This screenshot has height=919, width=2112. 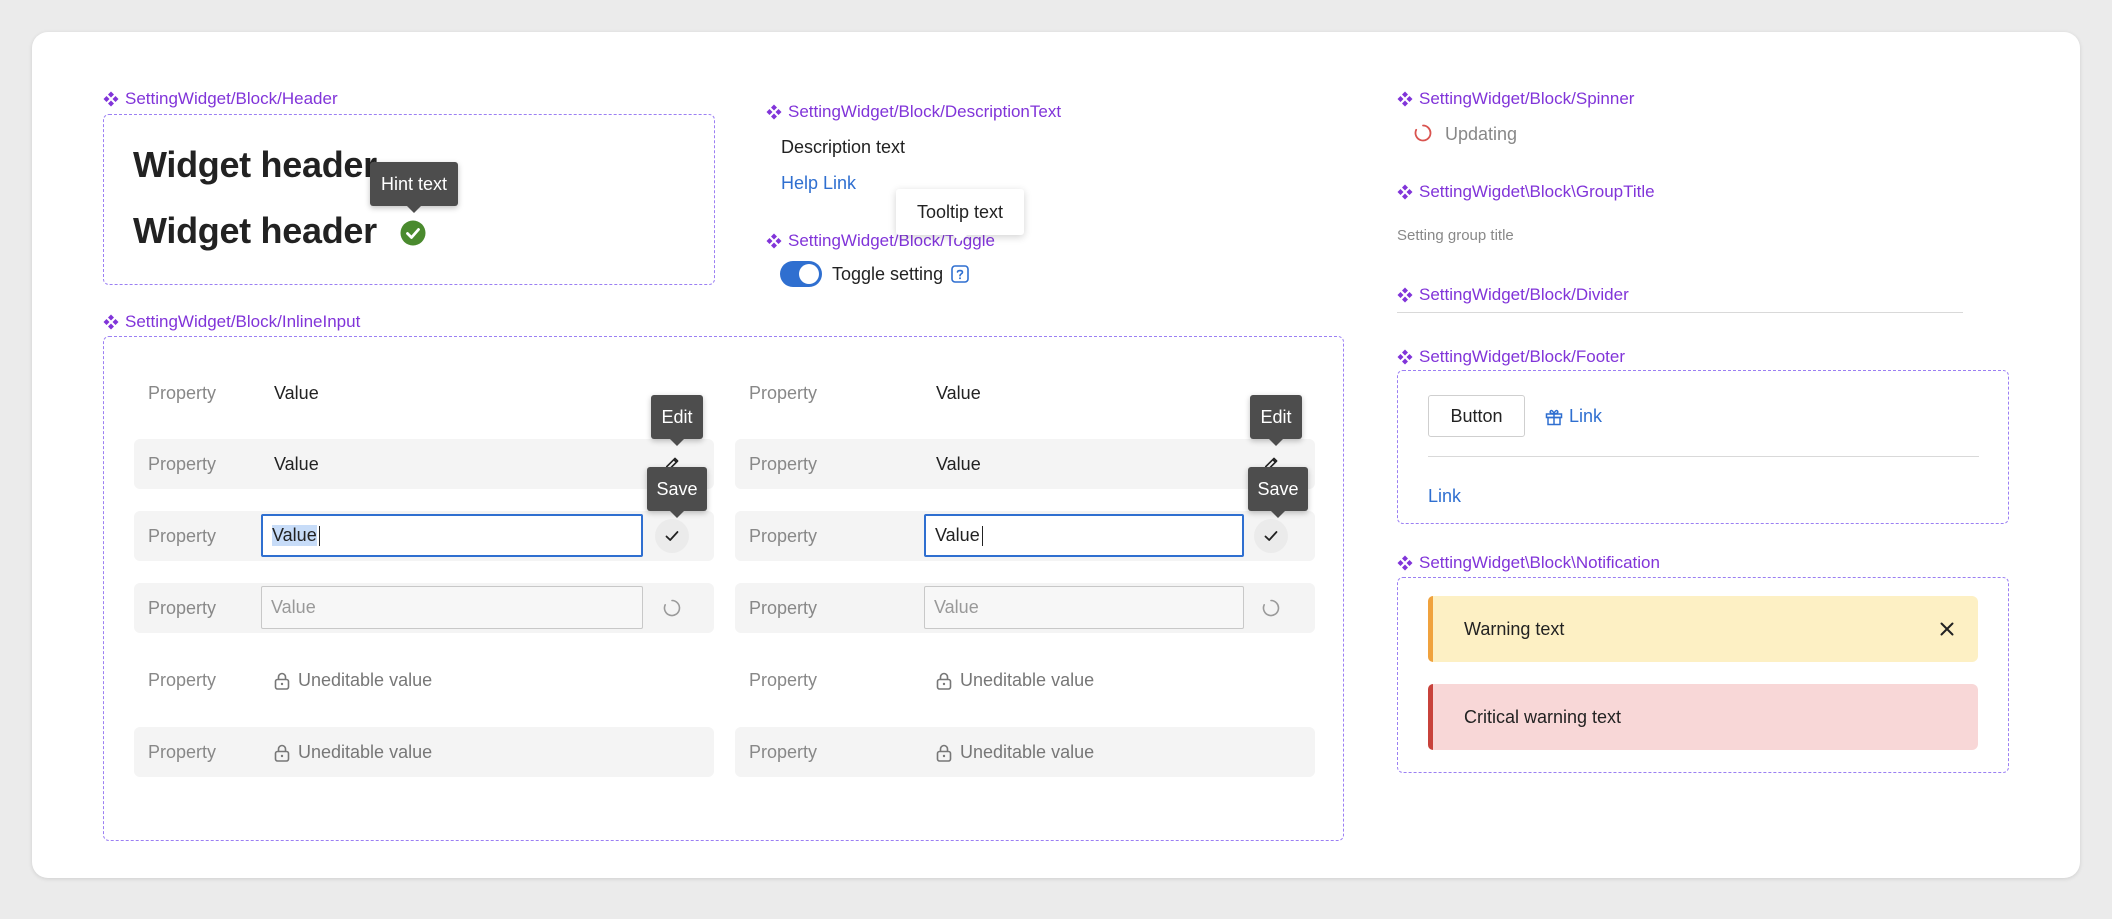 I want to click on spinner-icon, so click(x=1423, y=133).